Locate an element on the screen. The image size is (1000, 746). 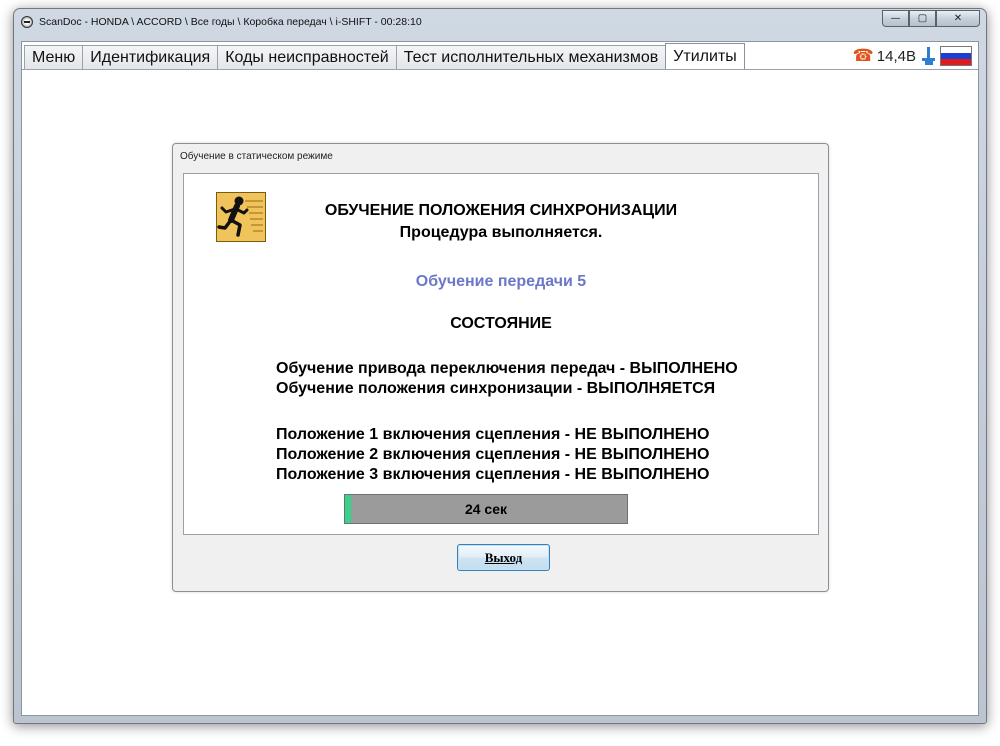
procedure-subheading: Процедура выполняется. is located at coordinates (501, 232).